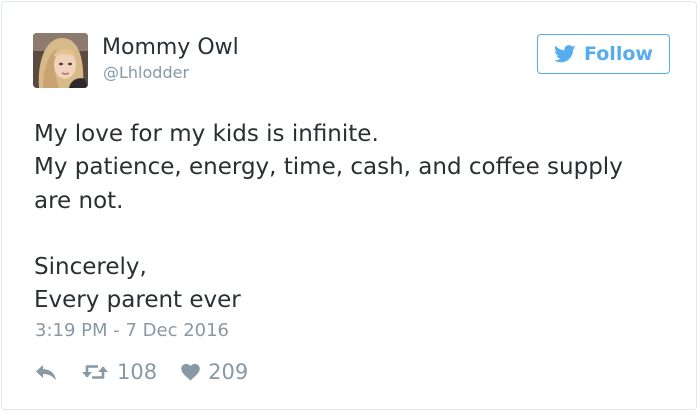  Describe the element at coordinates (95, 372) in the screenshot. I see `retweet-icon` at that location.